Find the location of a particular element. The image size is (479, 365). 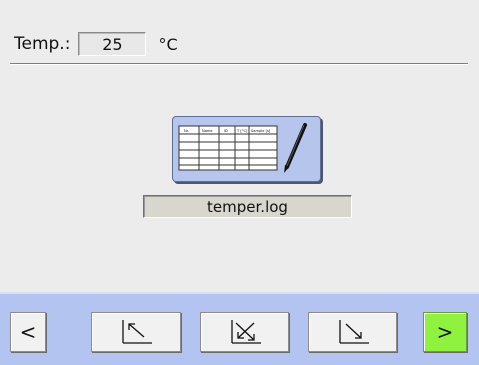

log-table-button: Nr. Name ID T [°C] Sample [s] is located at coordinates (246, 149).